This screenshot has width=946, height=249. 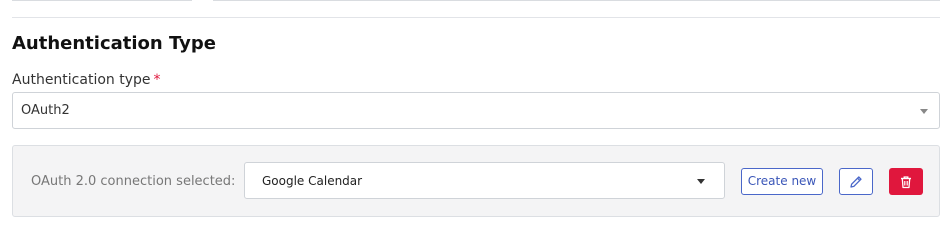 I want to click on connection-label: OAuth 2.0 connection selected:, so click(x=133, y=181).